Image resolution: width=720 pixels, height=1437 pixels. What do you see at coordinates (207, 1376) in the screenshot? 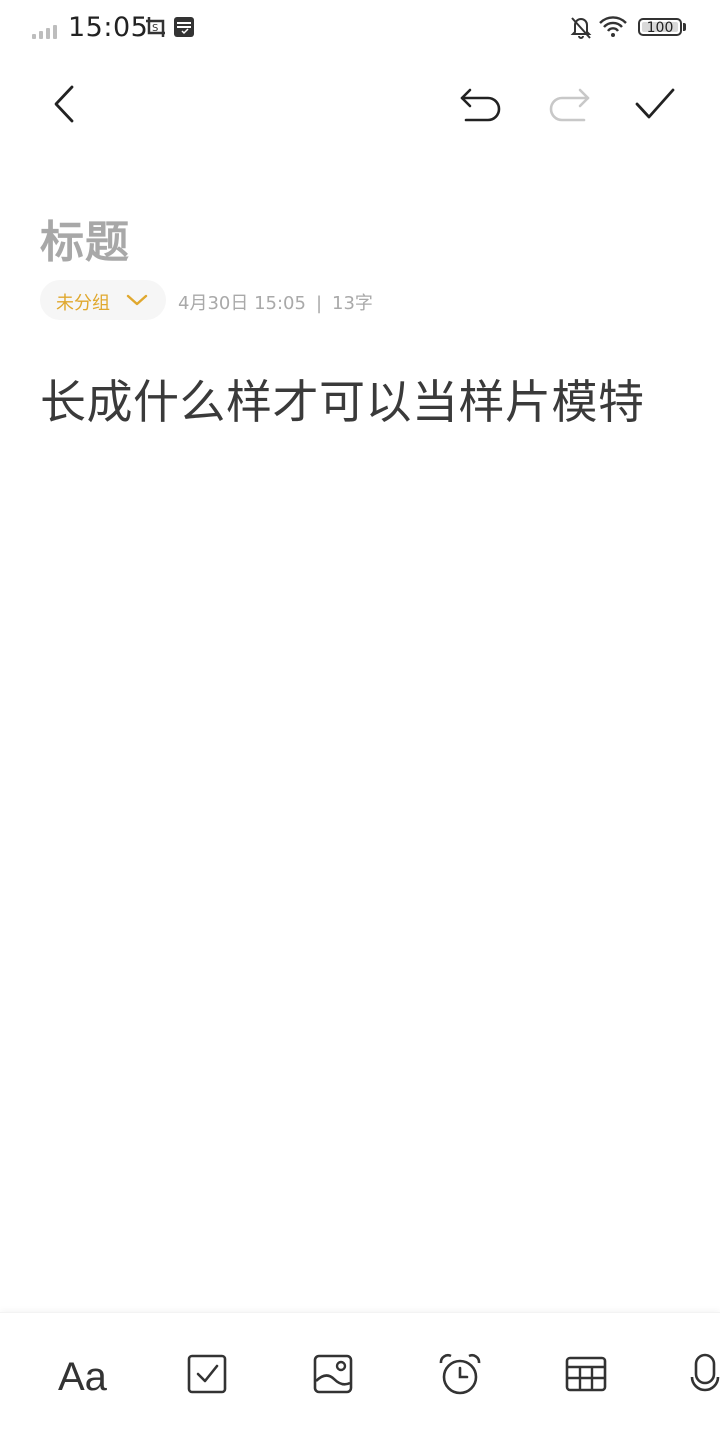
I see `checklist-icon` at bounding box center [207, 1376].